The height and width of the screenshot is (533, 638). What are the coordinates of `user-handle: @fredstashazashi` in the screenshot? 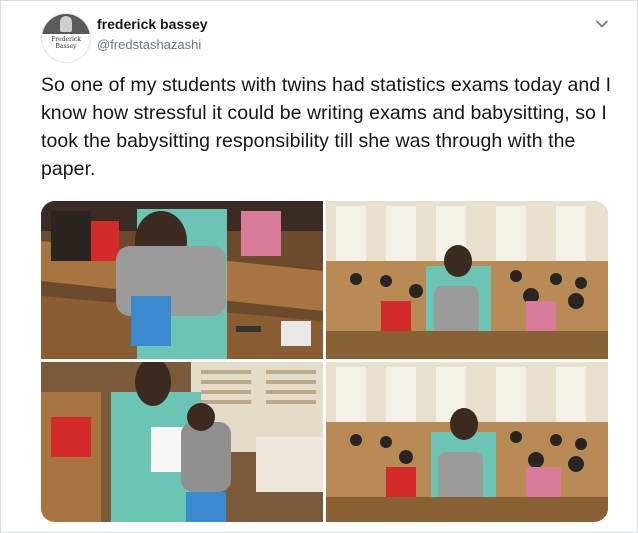 It's located at (149, 44).